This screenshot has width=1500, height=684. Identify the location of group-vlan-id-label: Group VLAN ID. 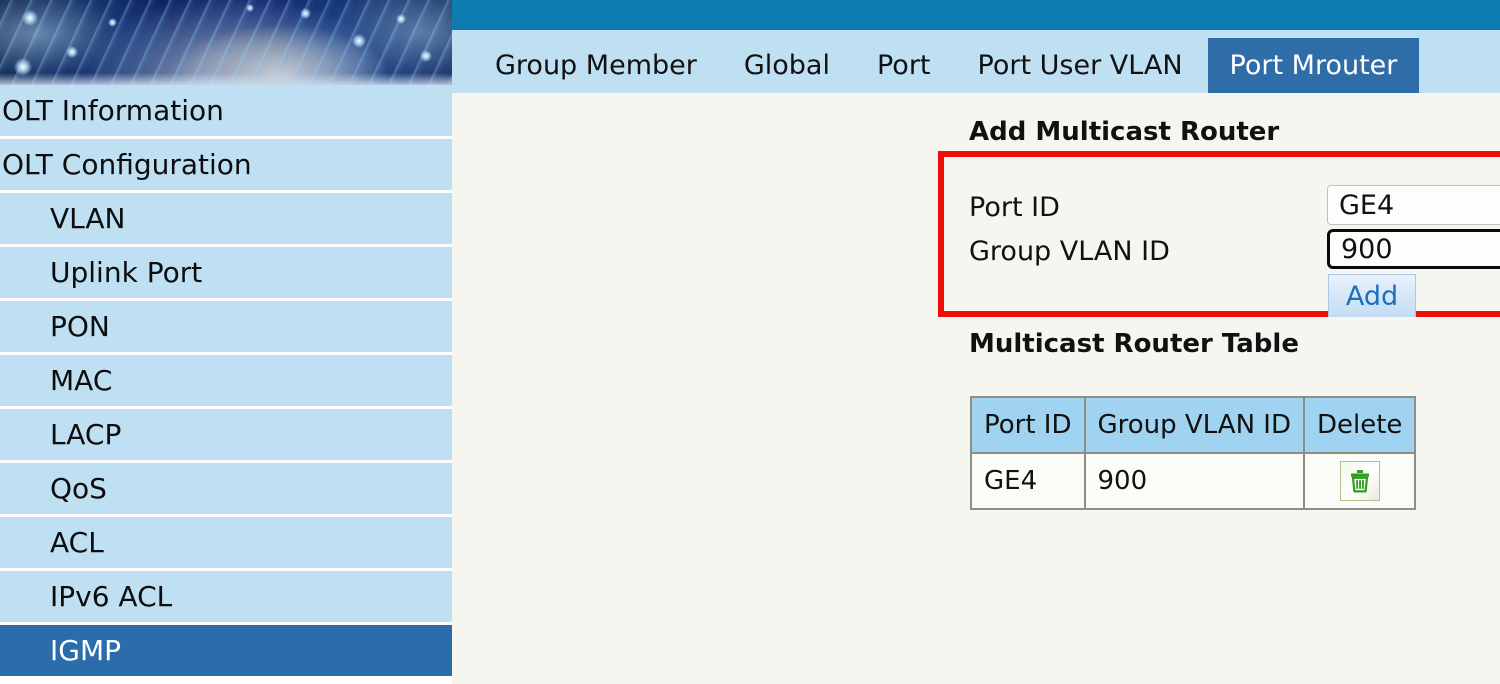
(1069, 251).